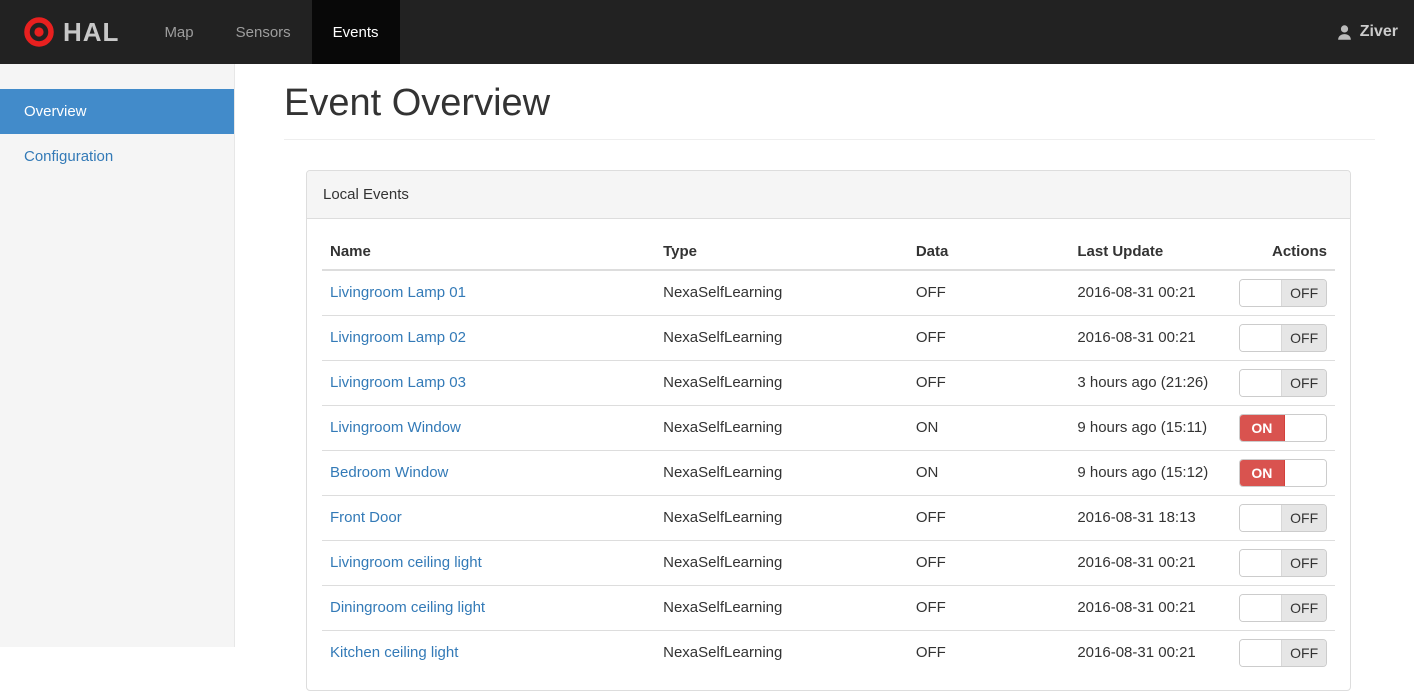 The height and width of the screenshot is (691, 1414). Describe the element at coordinates (117, 111) in the screenshot. I see `sidebar-item-overview: Overview` at that location.